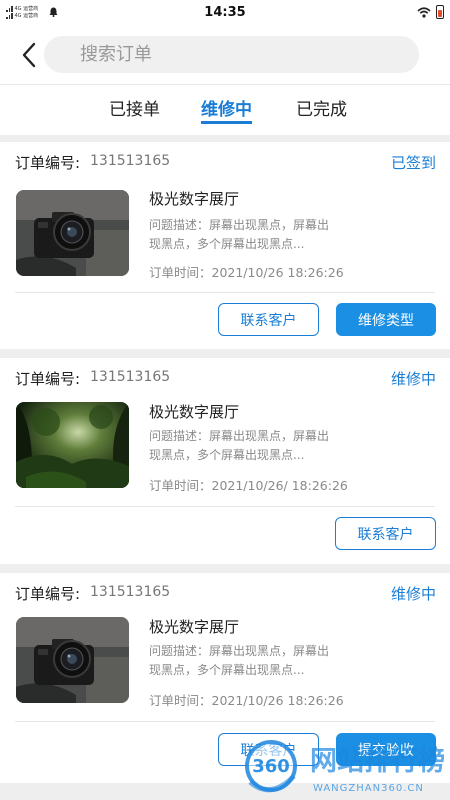 The image size is (450, 800). I want to click on watermark-title: 网站排行榜, so click(377, 761).